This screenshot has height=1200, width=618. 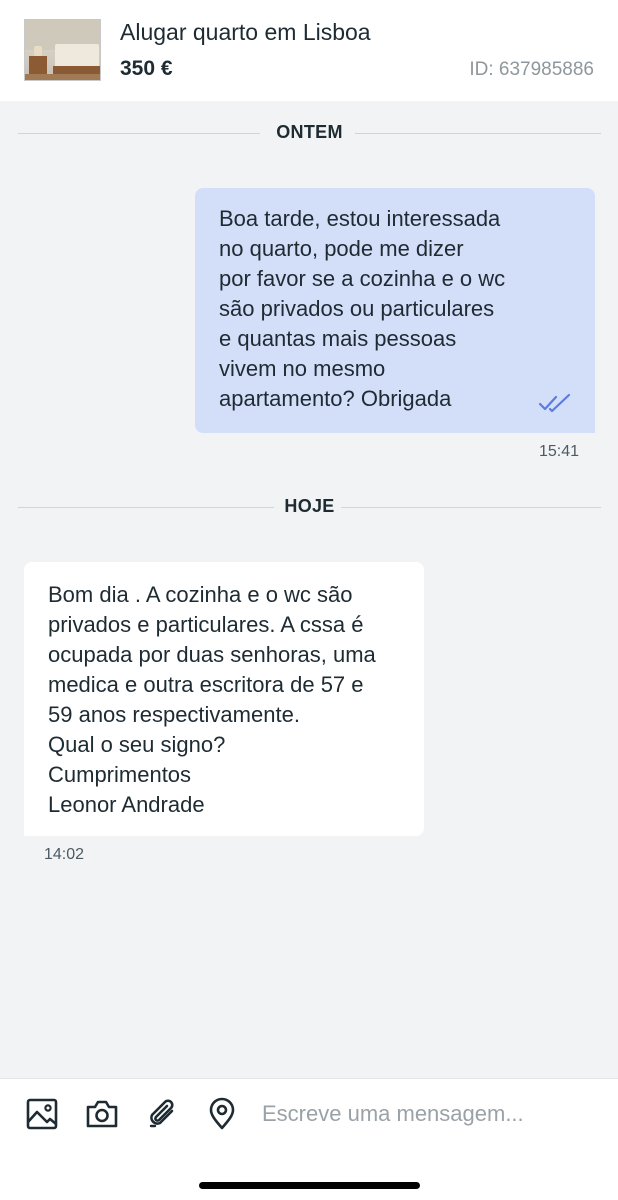 I want to click on message-line: e quantas mais pessoas, so click(x=338, y=338).